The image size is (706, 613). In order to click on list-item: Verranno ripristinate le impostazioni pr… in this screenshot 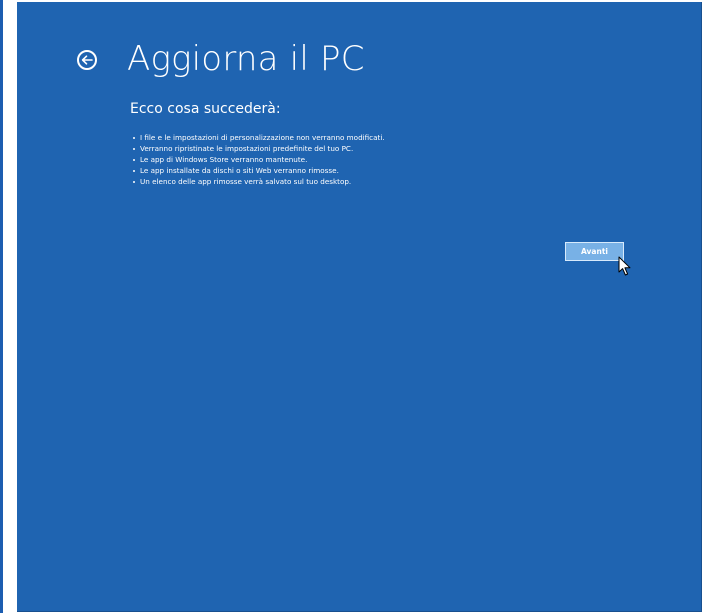, I will do `click(257, 148)`.